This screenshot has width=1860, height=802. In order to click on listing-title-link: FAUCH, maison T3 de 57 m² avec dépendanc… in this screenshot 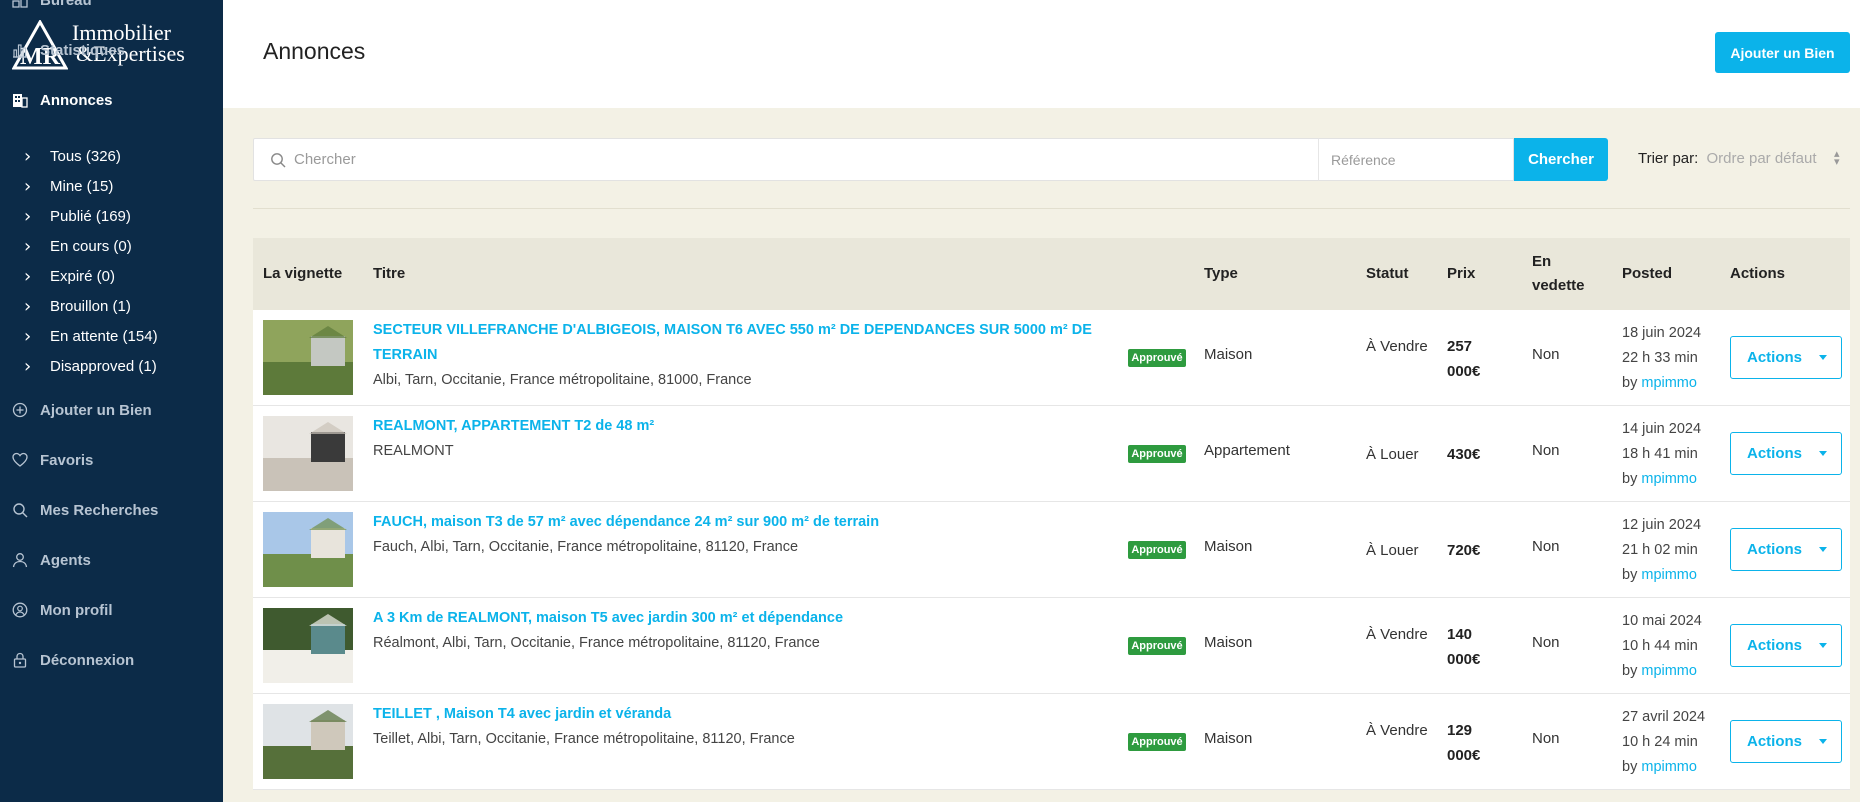, I will do `click(733, 522)`.